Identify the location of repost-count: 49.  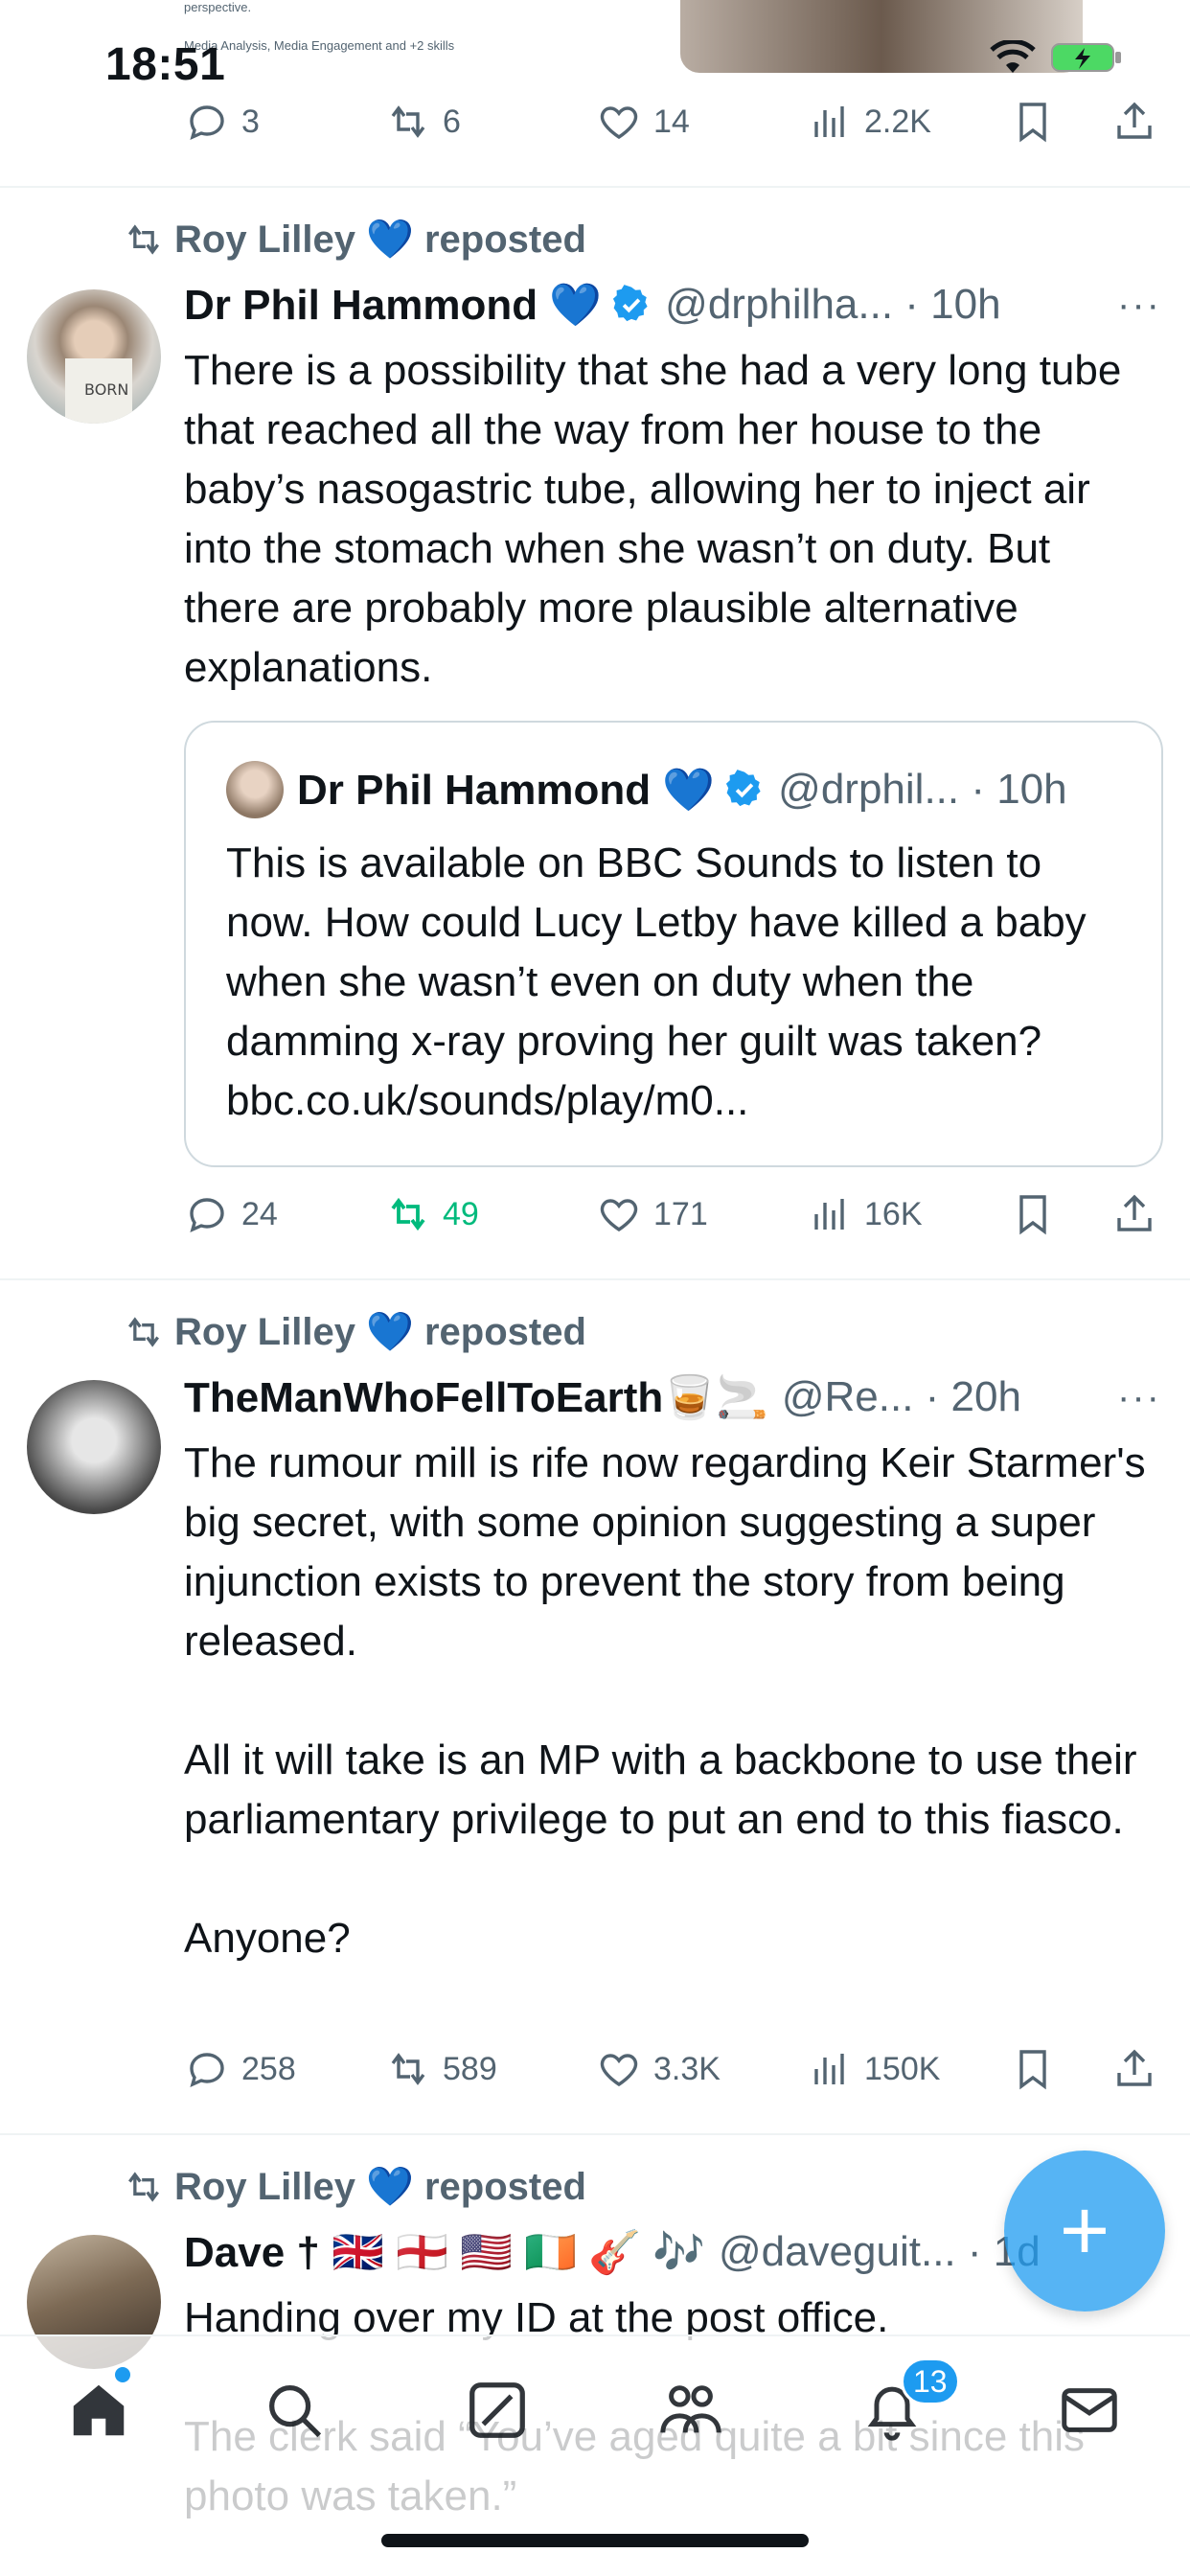
(461, 1213).